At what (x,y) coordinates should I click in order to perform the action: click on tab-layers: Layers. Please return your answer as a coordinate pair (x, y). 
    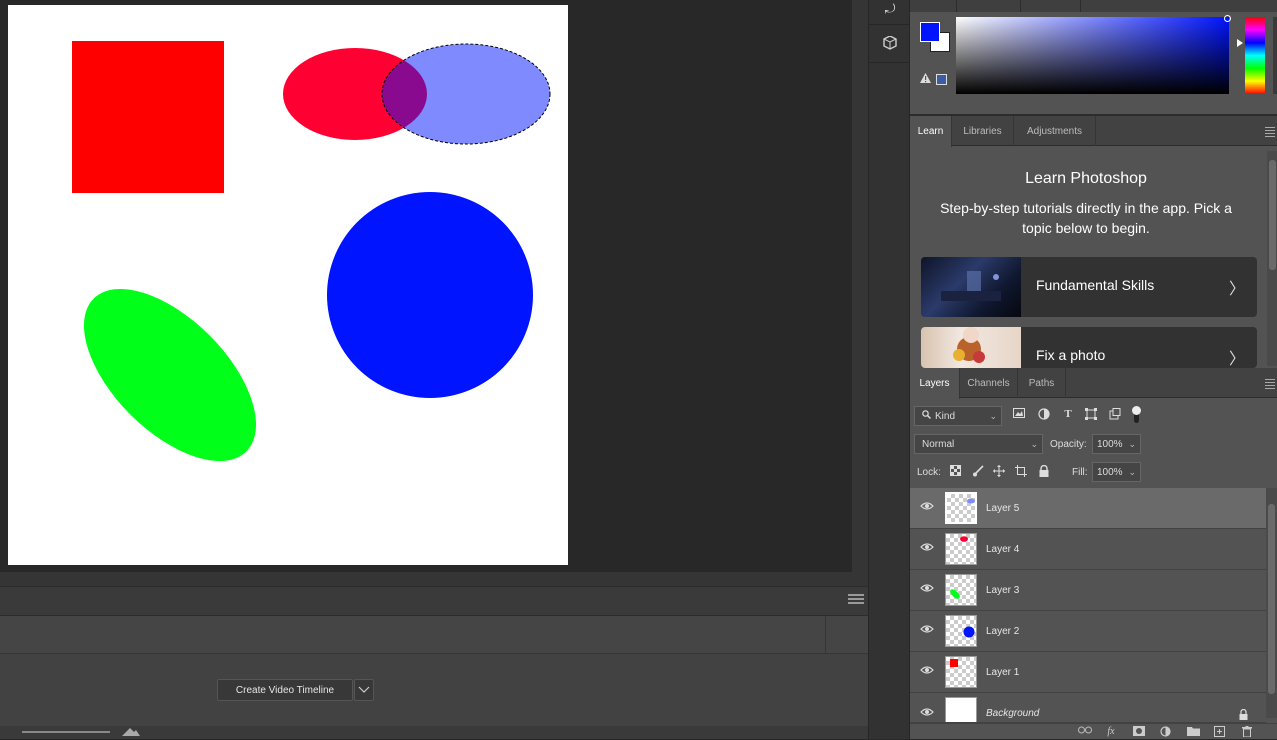
    Looking at the image, I should click on (935, 383).